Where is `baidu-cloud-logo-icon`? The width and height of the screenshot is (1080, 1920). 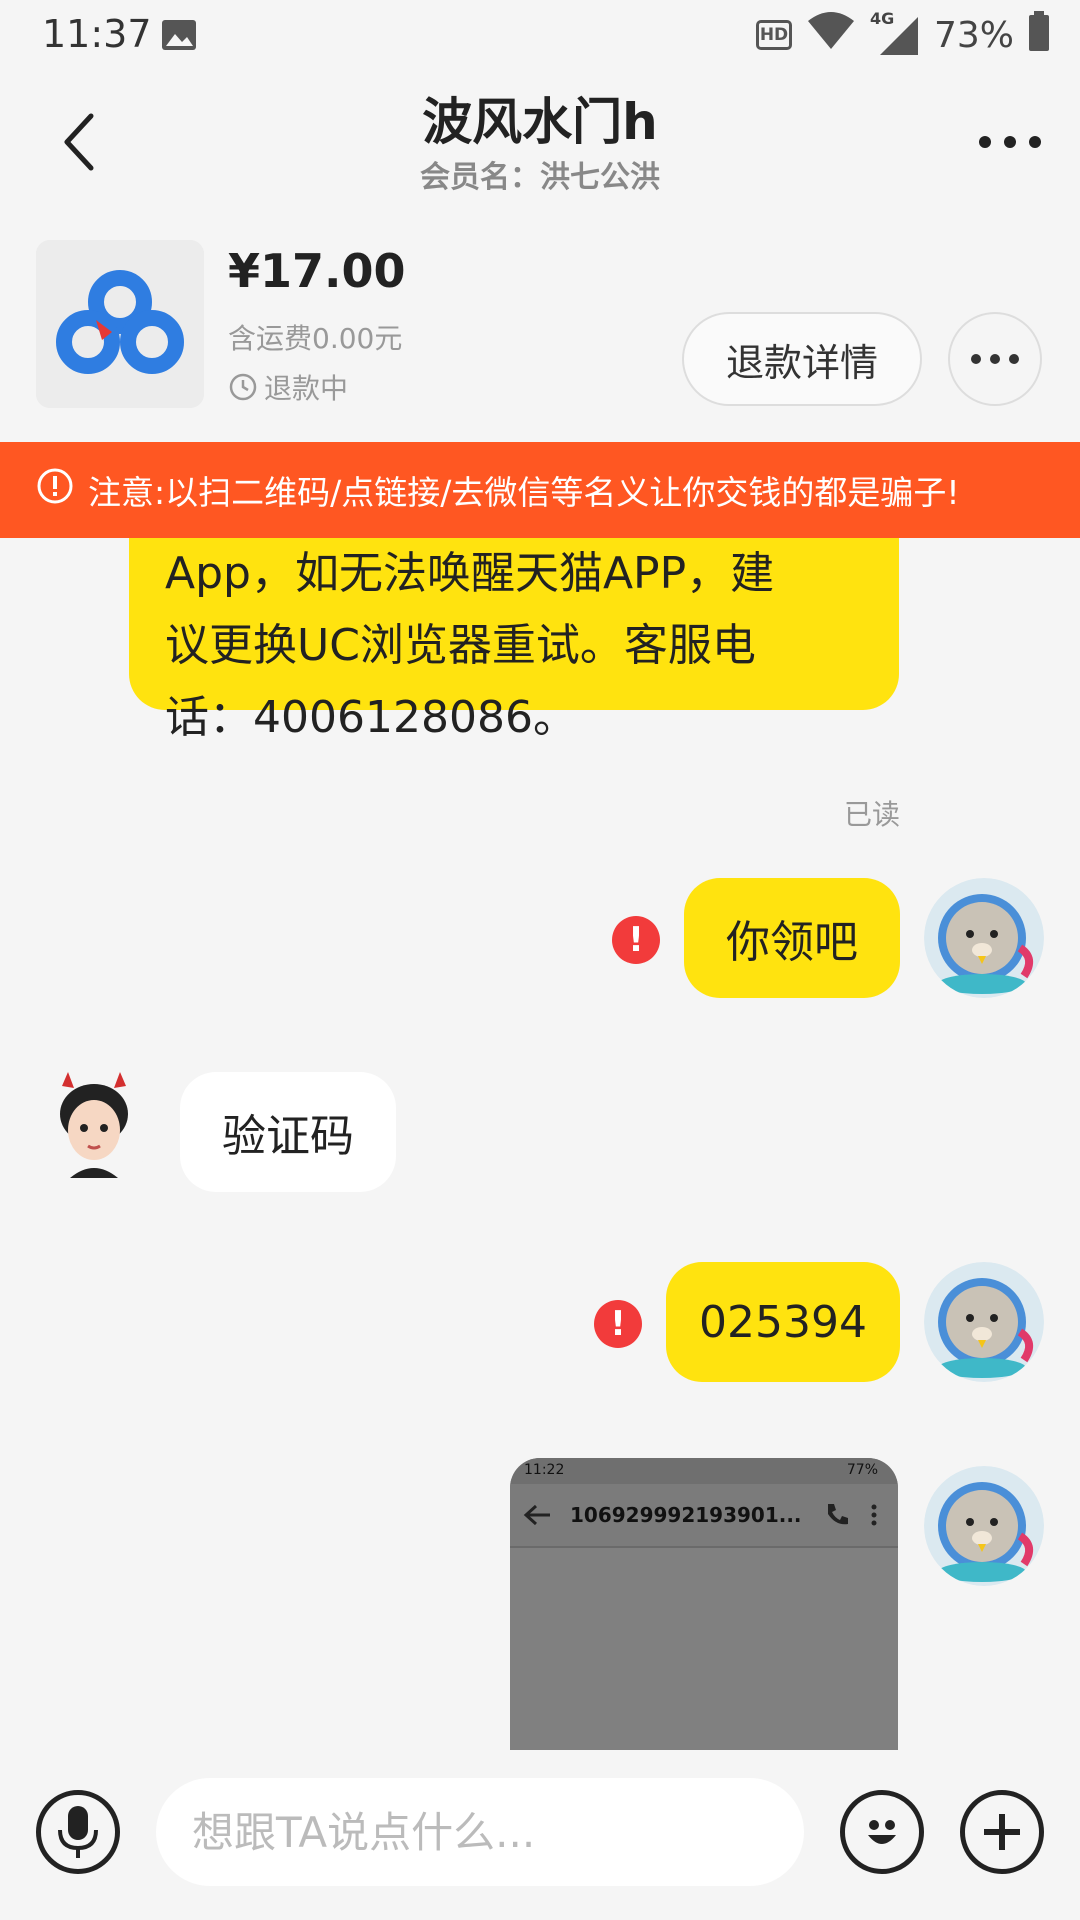 baidu-cloud-logo-icon is located at coordinates (120, 324).